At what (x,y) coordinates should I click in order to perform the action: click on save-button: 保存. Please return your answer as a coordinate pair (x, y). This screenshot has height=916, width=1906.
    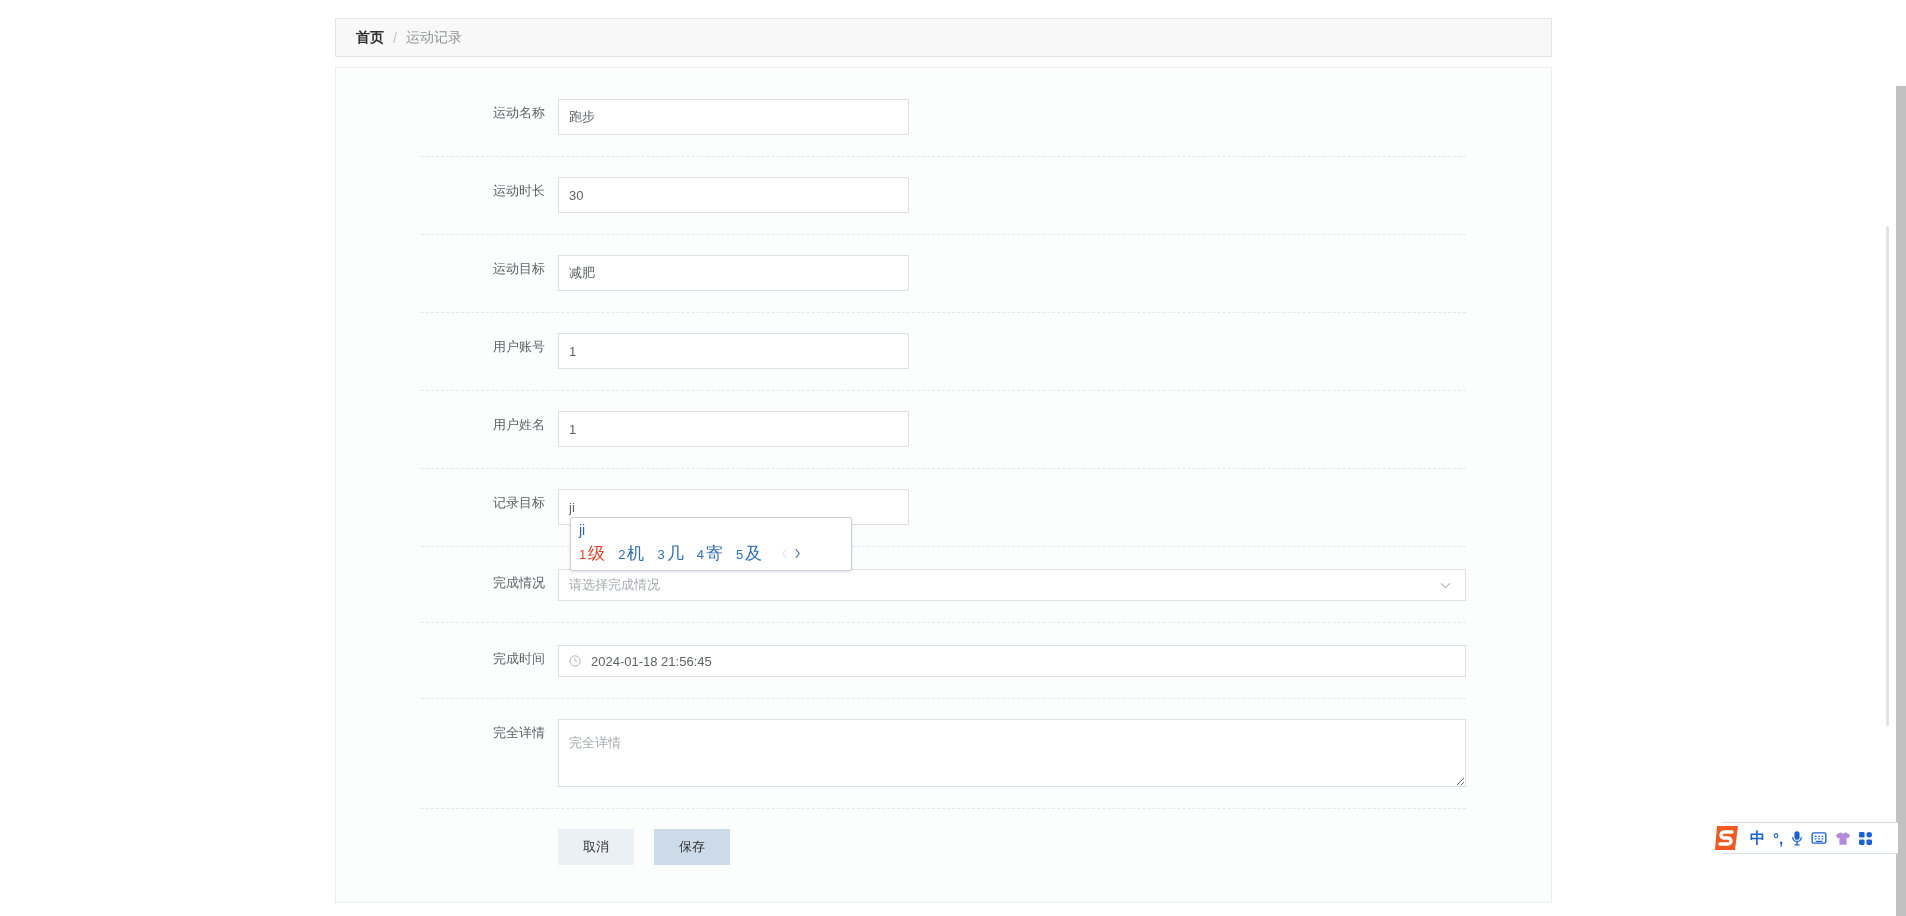
    Looking at the image, I should click on (692, 847).